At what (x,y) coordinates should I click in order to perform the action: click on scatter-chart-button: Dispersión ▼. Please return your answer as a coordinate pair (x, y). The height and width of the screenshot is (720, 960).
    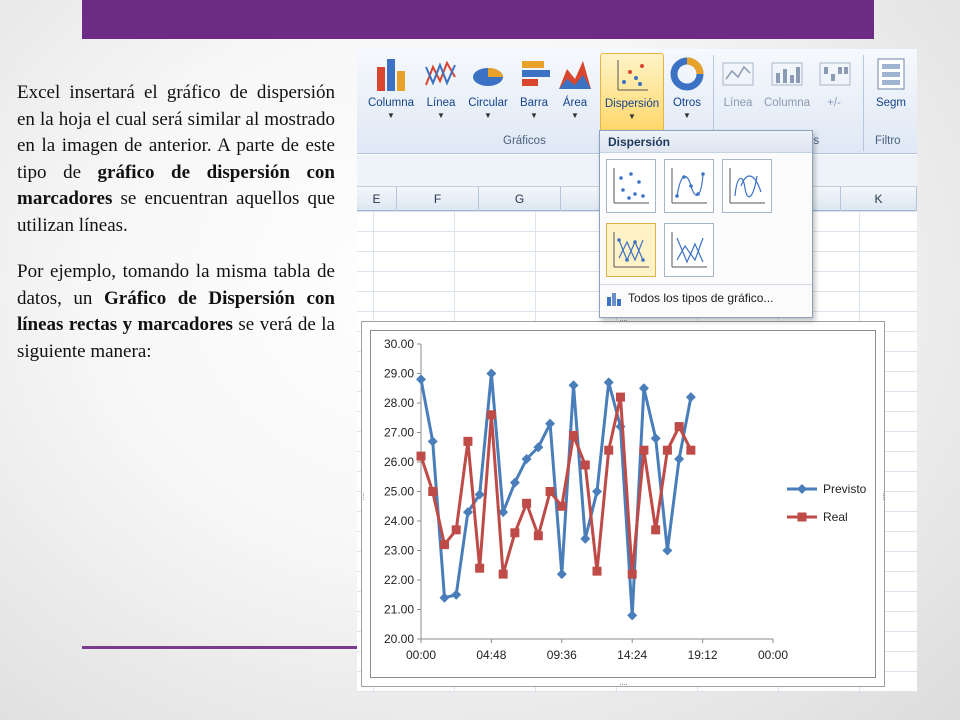
    Looking at the image, I should click on (632, 93).